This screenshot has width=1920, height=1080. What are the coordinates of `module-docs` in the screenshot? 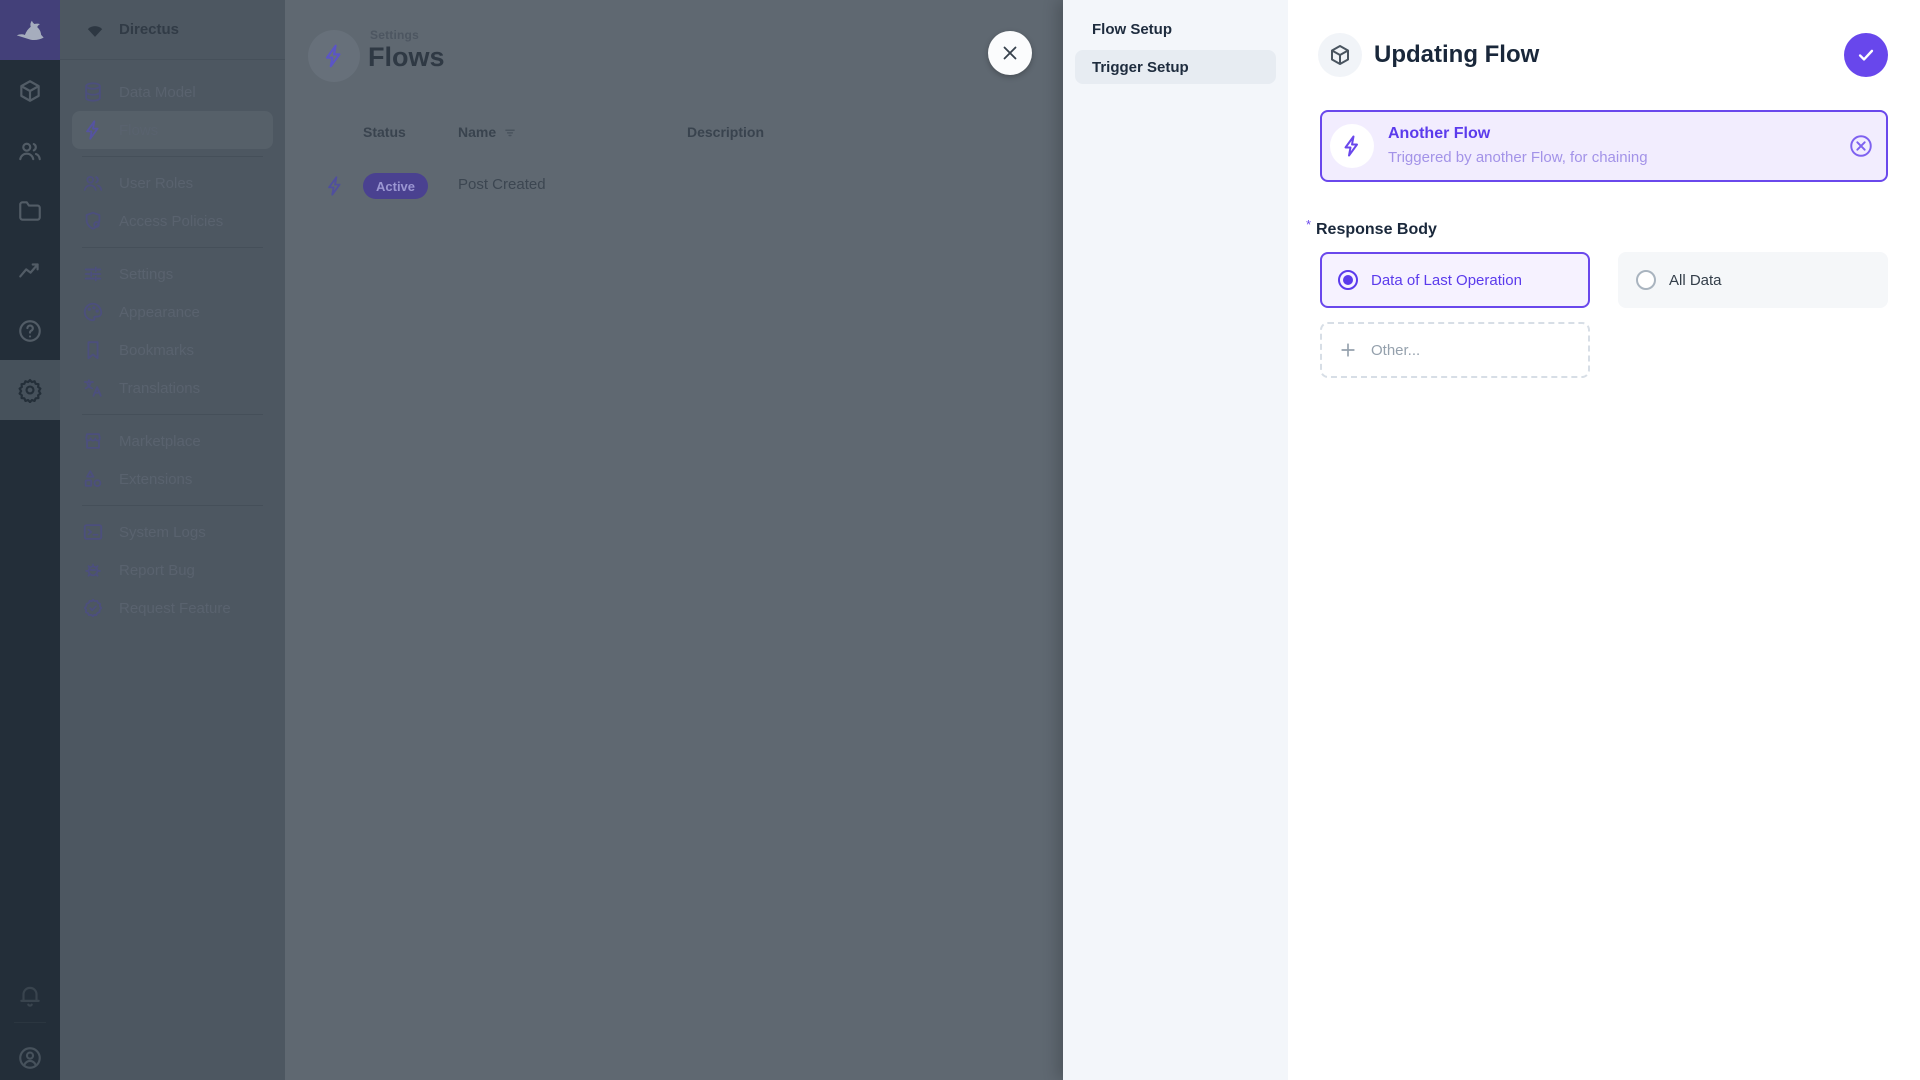 It's located at (30, 331).